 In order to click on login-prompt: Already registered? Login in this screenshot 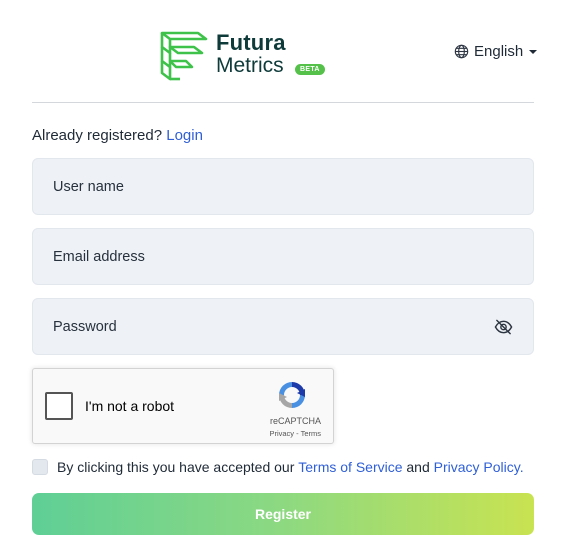, I will do `click(117, 135)`.